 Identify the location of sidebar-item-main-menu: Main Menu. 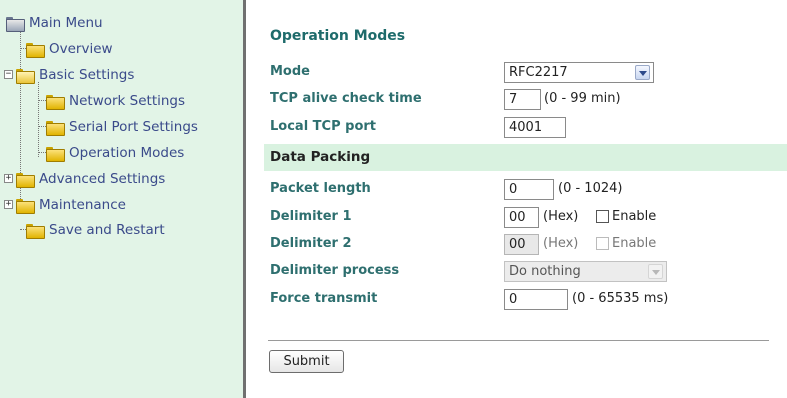
(54, 23).